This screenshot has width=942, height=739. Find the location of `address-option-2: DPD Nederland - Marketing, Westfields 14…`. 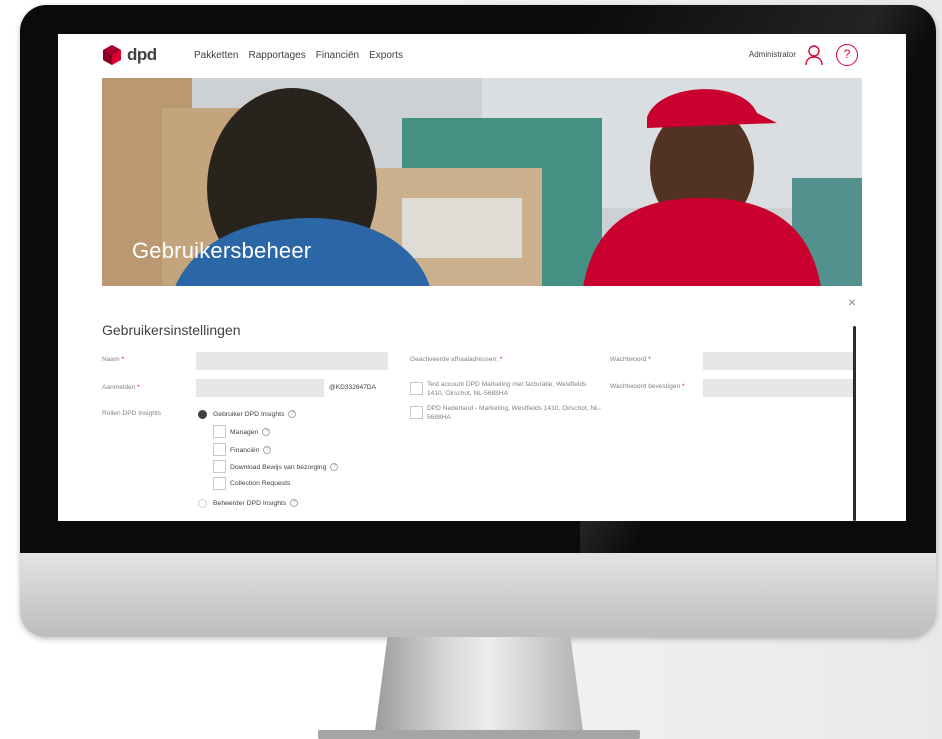

address-option-2: DPD Nederland - Marketing, Westfields 14… is located at coordinates (514, 413).